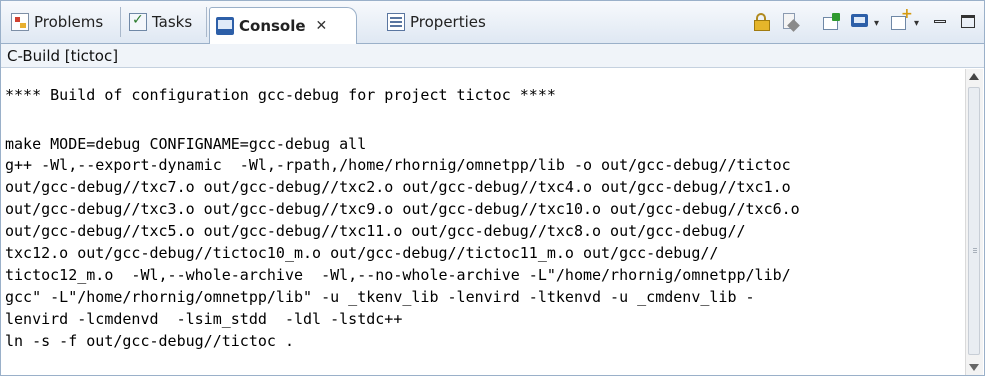  Describe the element at coordinates (492, 22) in the screenshot. I see `view-tab-bar: Problems Tasks Console ✕ Properties ▾ ▾` at that location.